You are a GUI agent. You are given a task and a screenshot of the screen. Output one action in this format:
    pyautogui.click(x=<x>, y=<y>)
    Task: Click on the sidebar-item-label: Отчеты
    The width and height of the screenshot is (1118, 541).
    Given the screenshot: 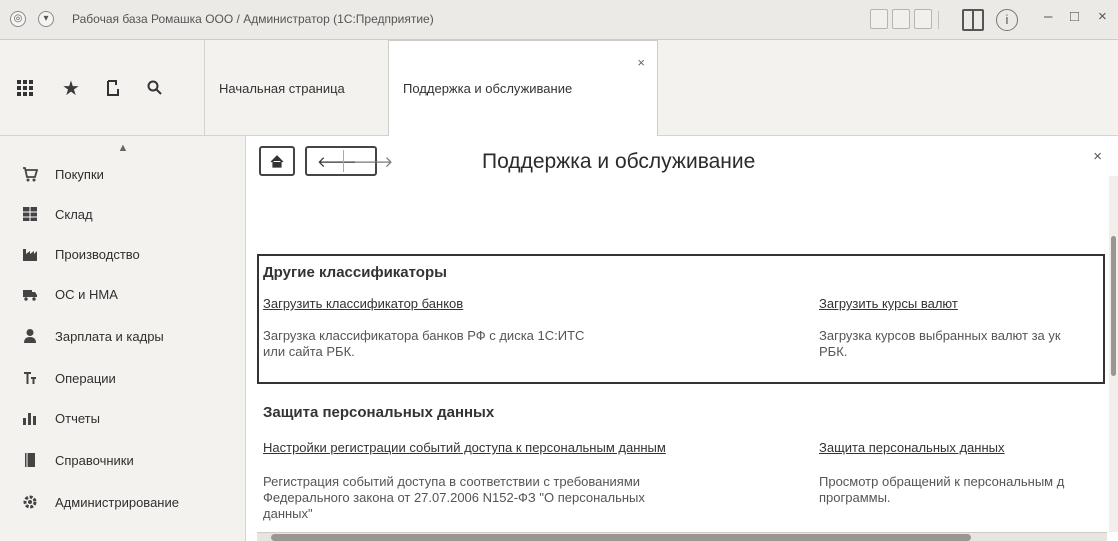 What is the action you would take?
    pyautogui.click(x=77, y=418)
    